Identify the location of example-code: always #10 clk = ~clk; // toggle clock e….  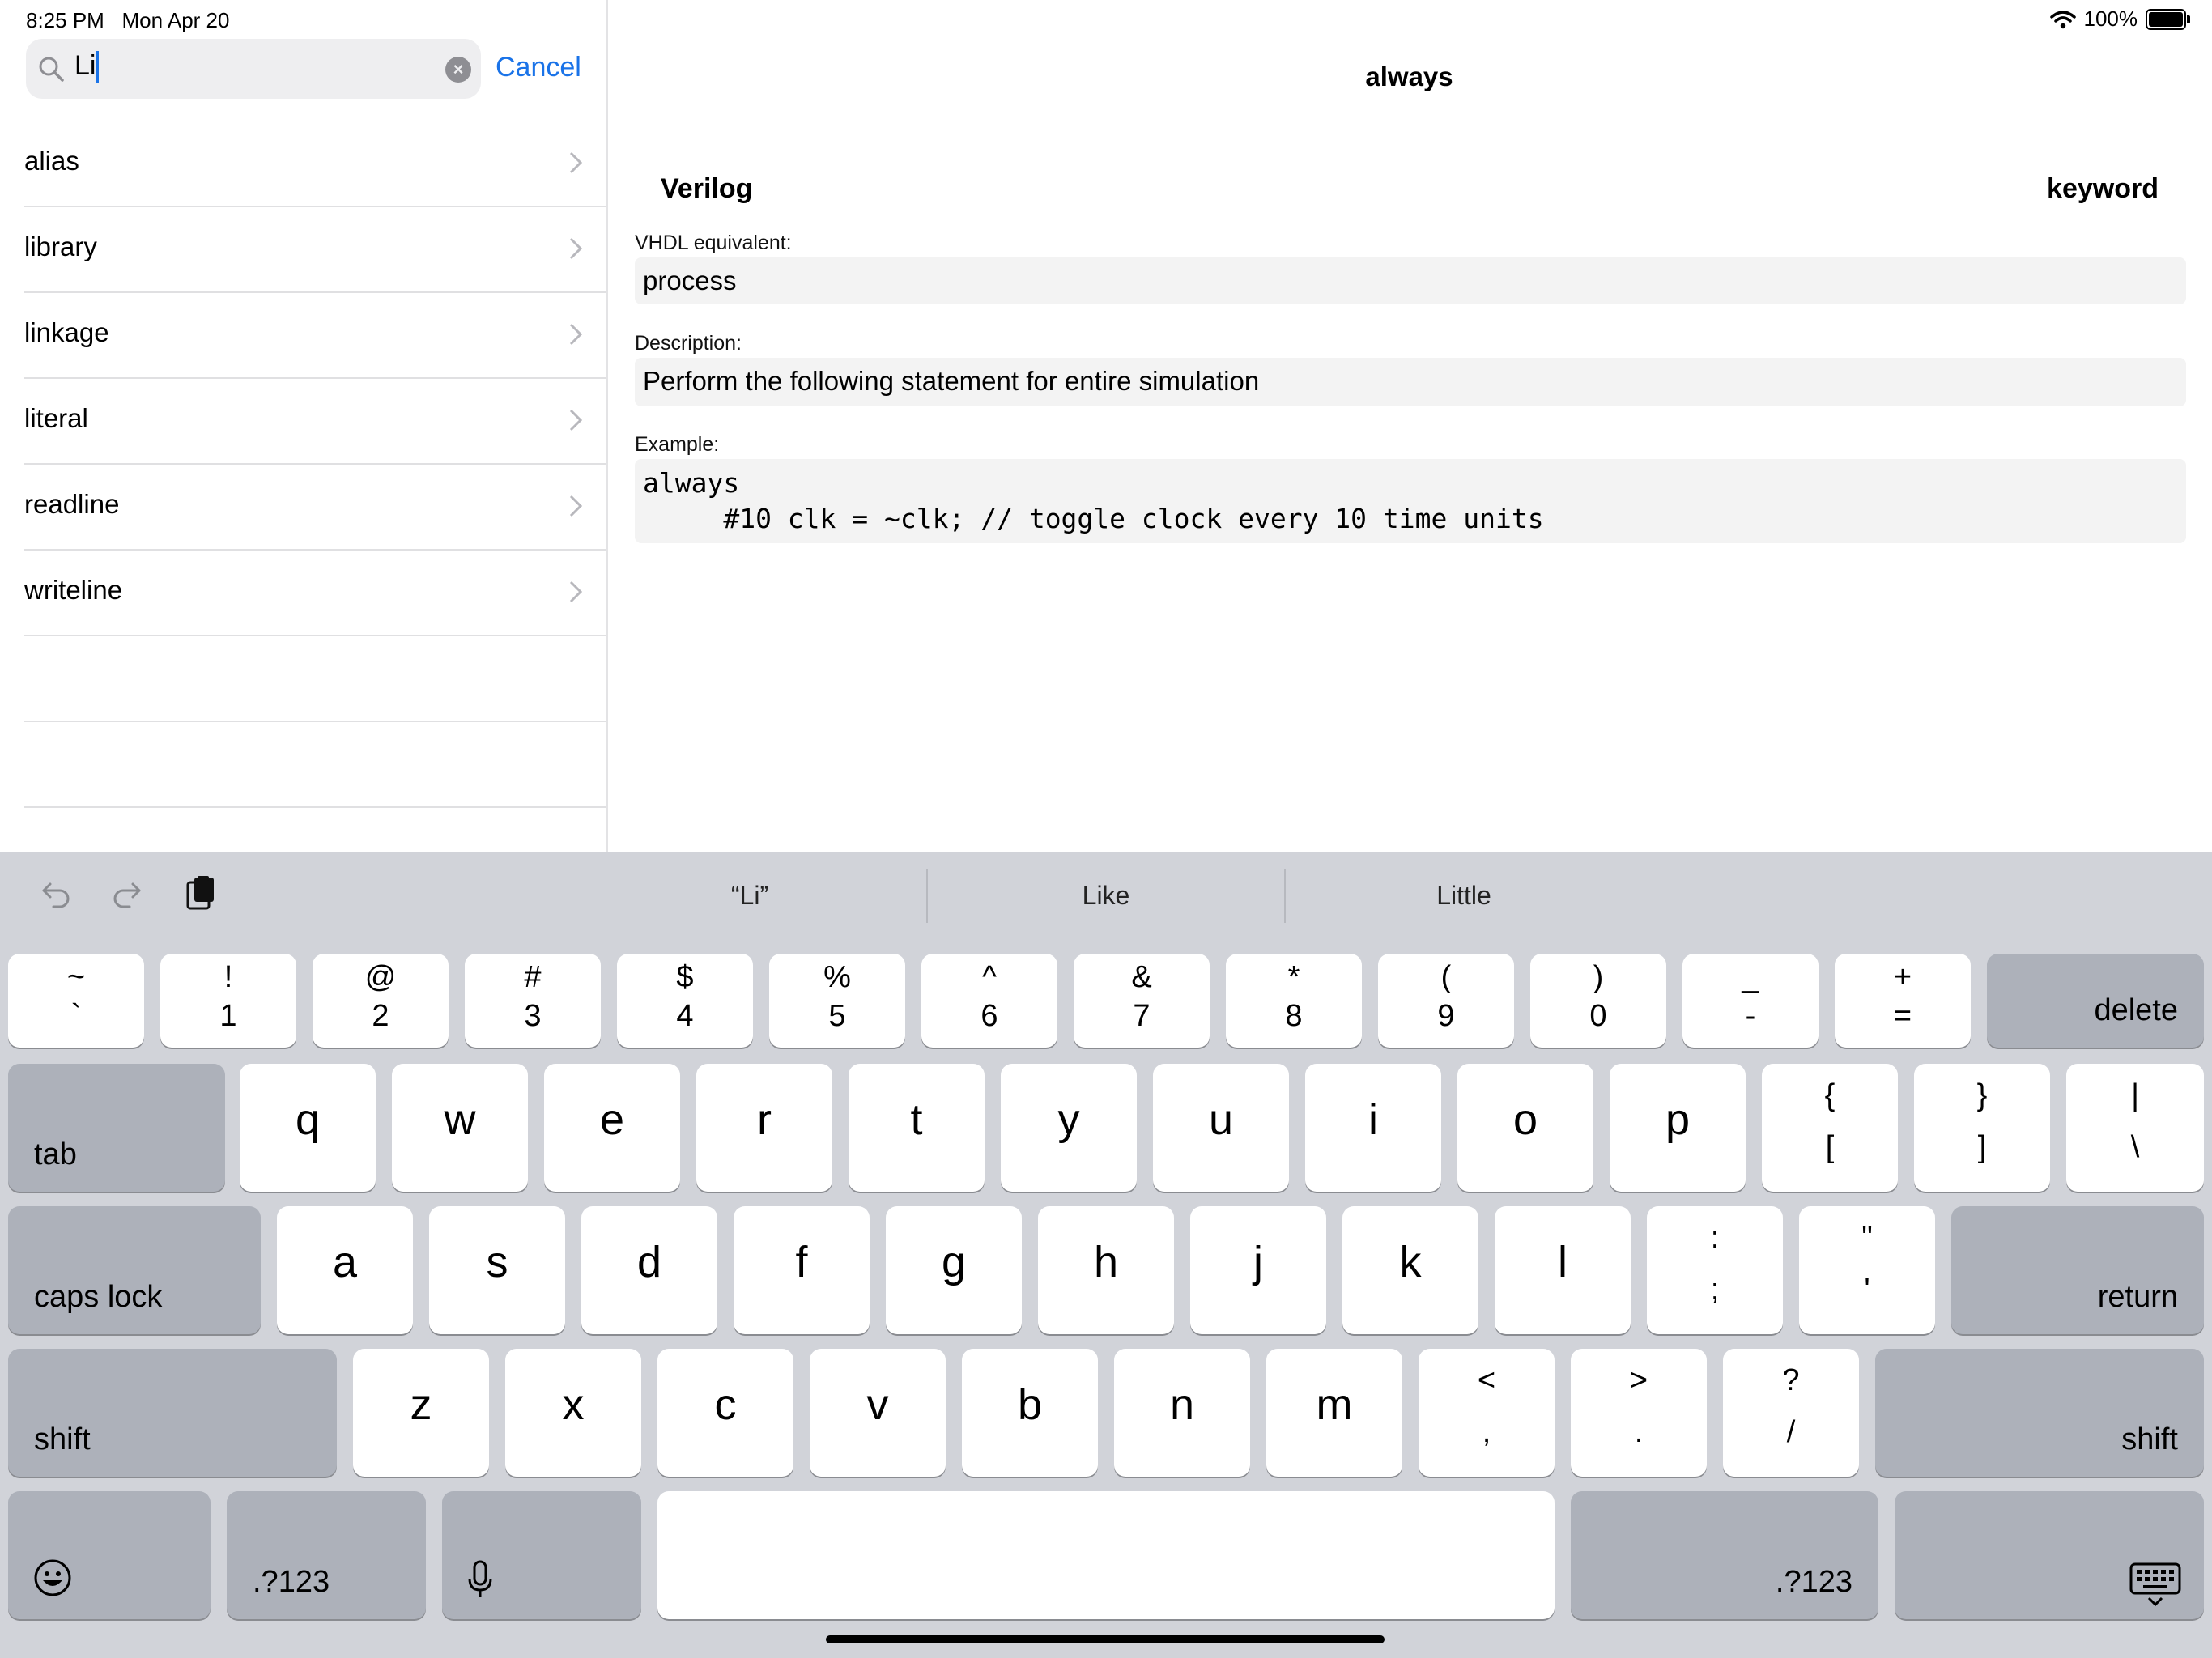
(1094, 501).